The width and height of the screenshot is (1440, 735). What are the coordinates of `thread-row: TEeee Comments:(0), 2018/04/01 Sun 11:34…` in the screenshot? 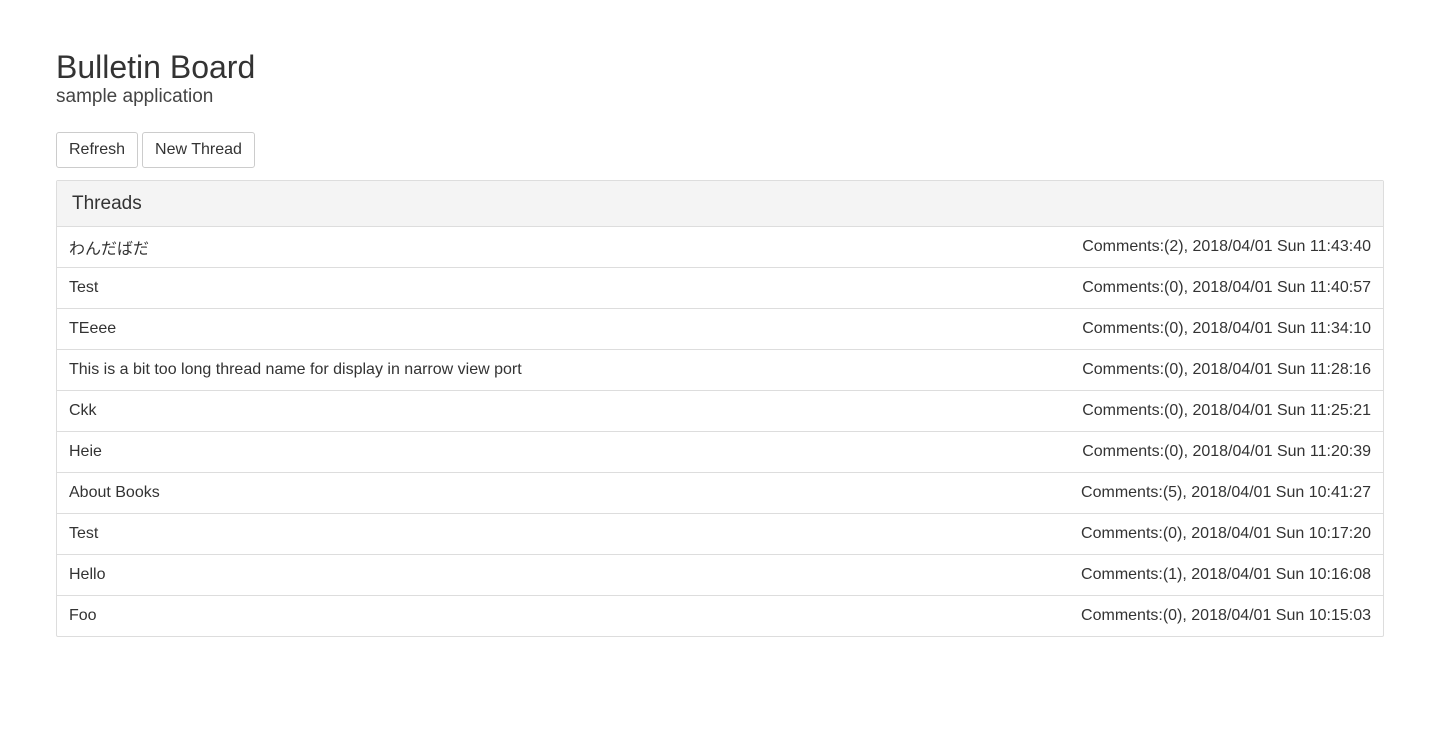 It's located at (720, 329).